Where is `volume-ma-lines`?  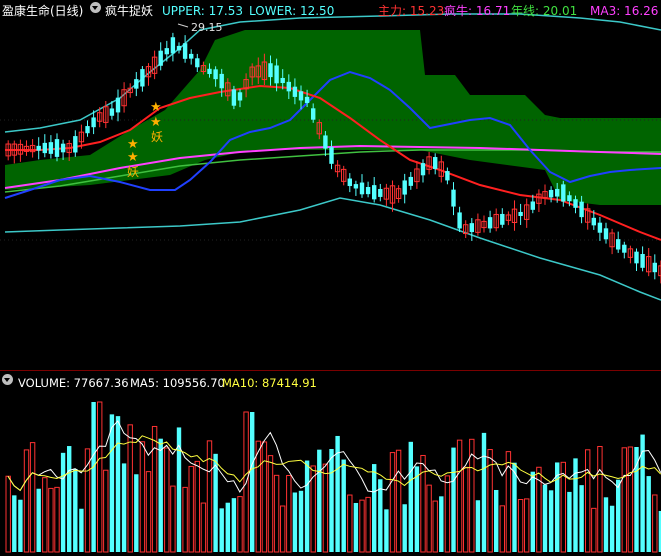
volume-ma-lines is located at coordinates (334, 456).